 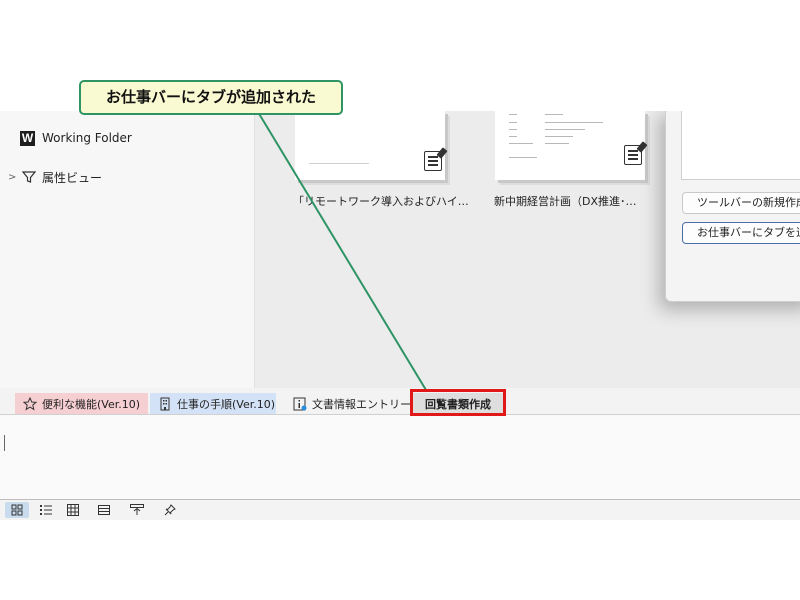 I want to click on dialog-list-area, so click(x=740, y=145).